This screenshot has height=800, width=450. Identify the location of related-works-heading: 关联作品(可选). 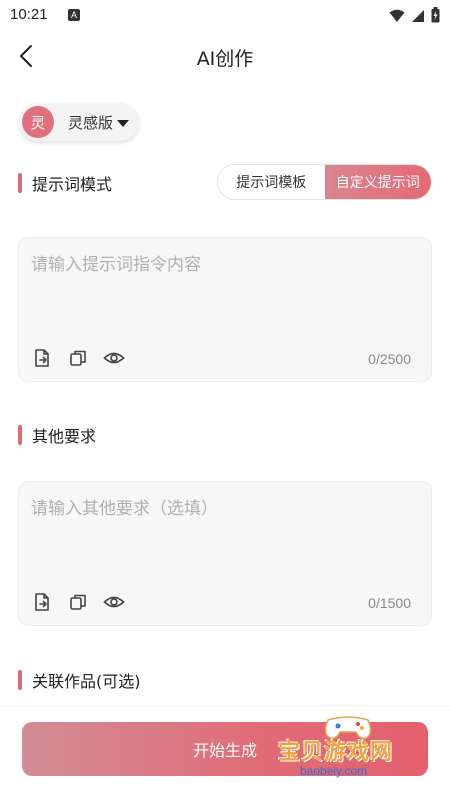
(79, 680).